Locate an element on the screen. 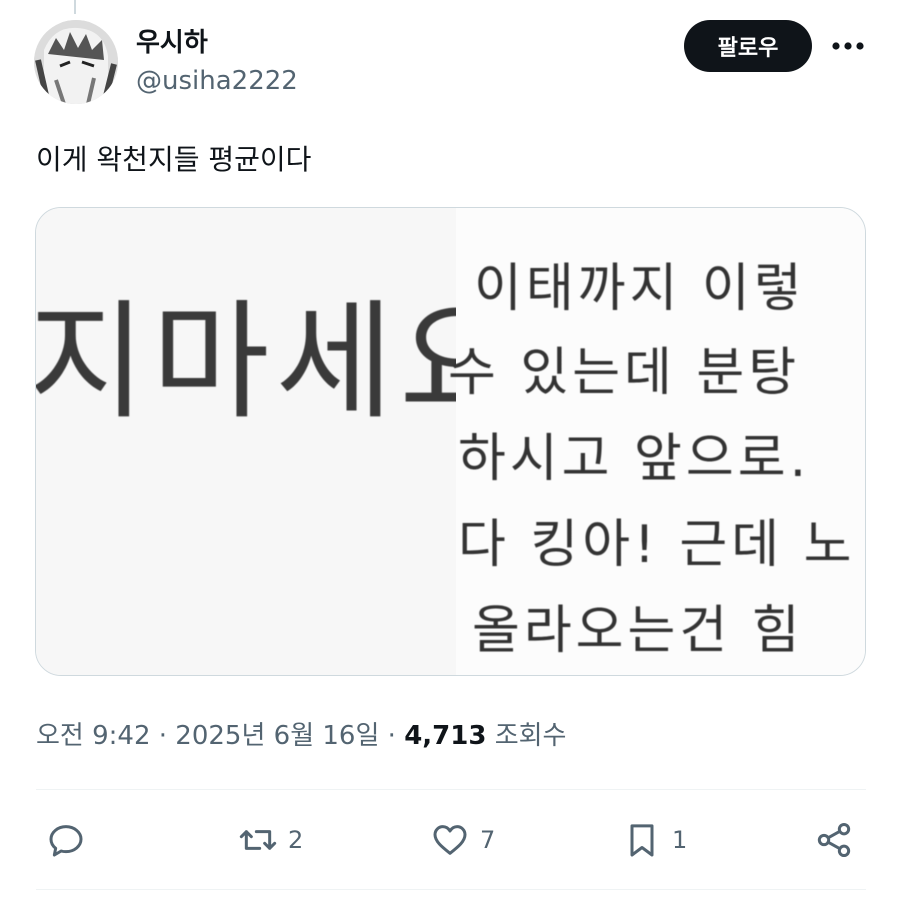  media-text-line: 수 있는데 분탕 is located at coordinates (624, 373).